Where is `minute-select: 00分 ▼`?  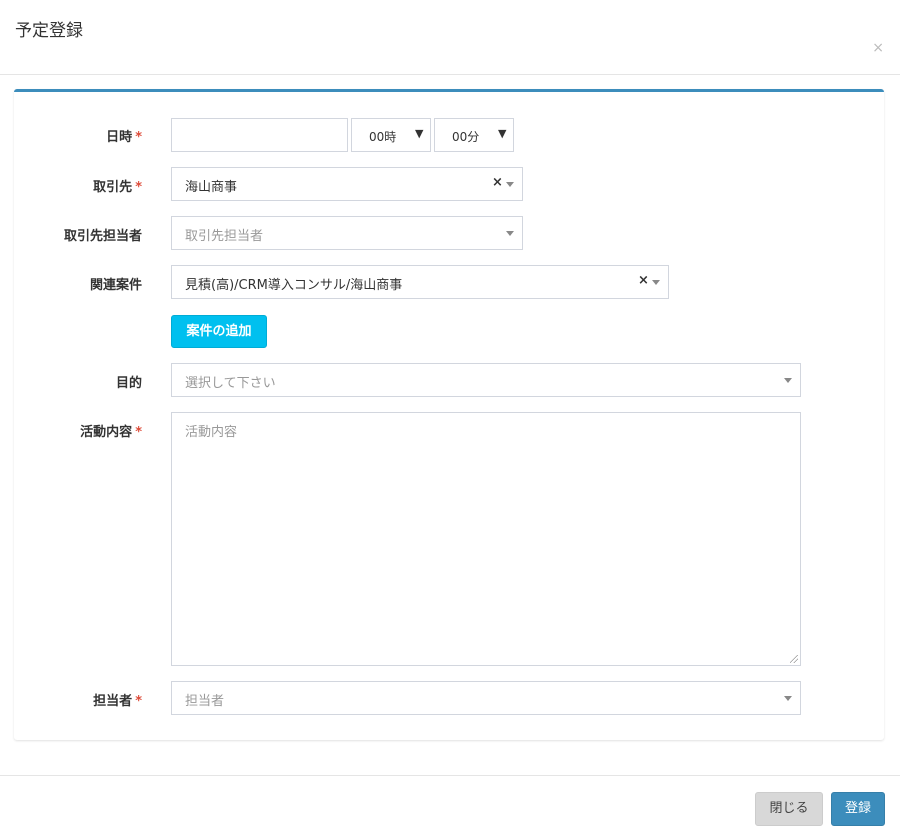
minute-select: 00分 ▼ is located at coordinates (474, 135).